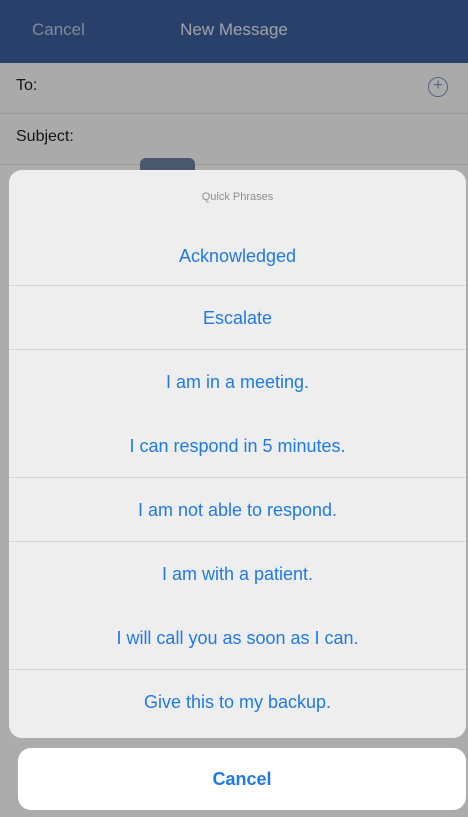  I want to click on phrase-not-able: I am not able to respond., so click(237, 509).